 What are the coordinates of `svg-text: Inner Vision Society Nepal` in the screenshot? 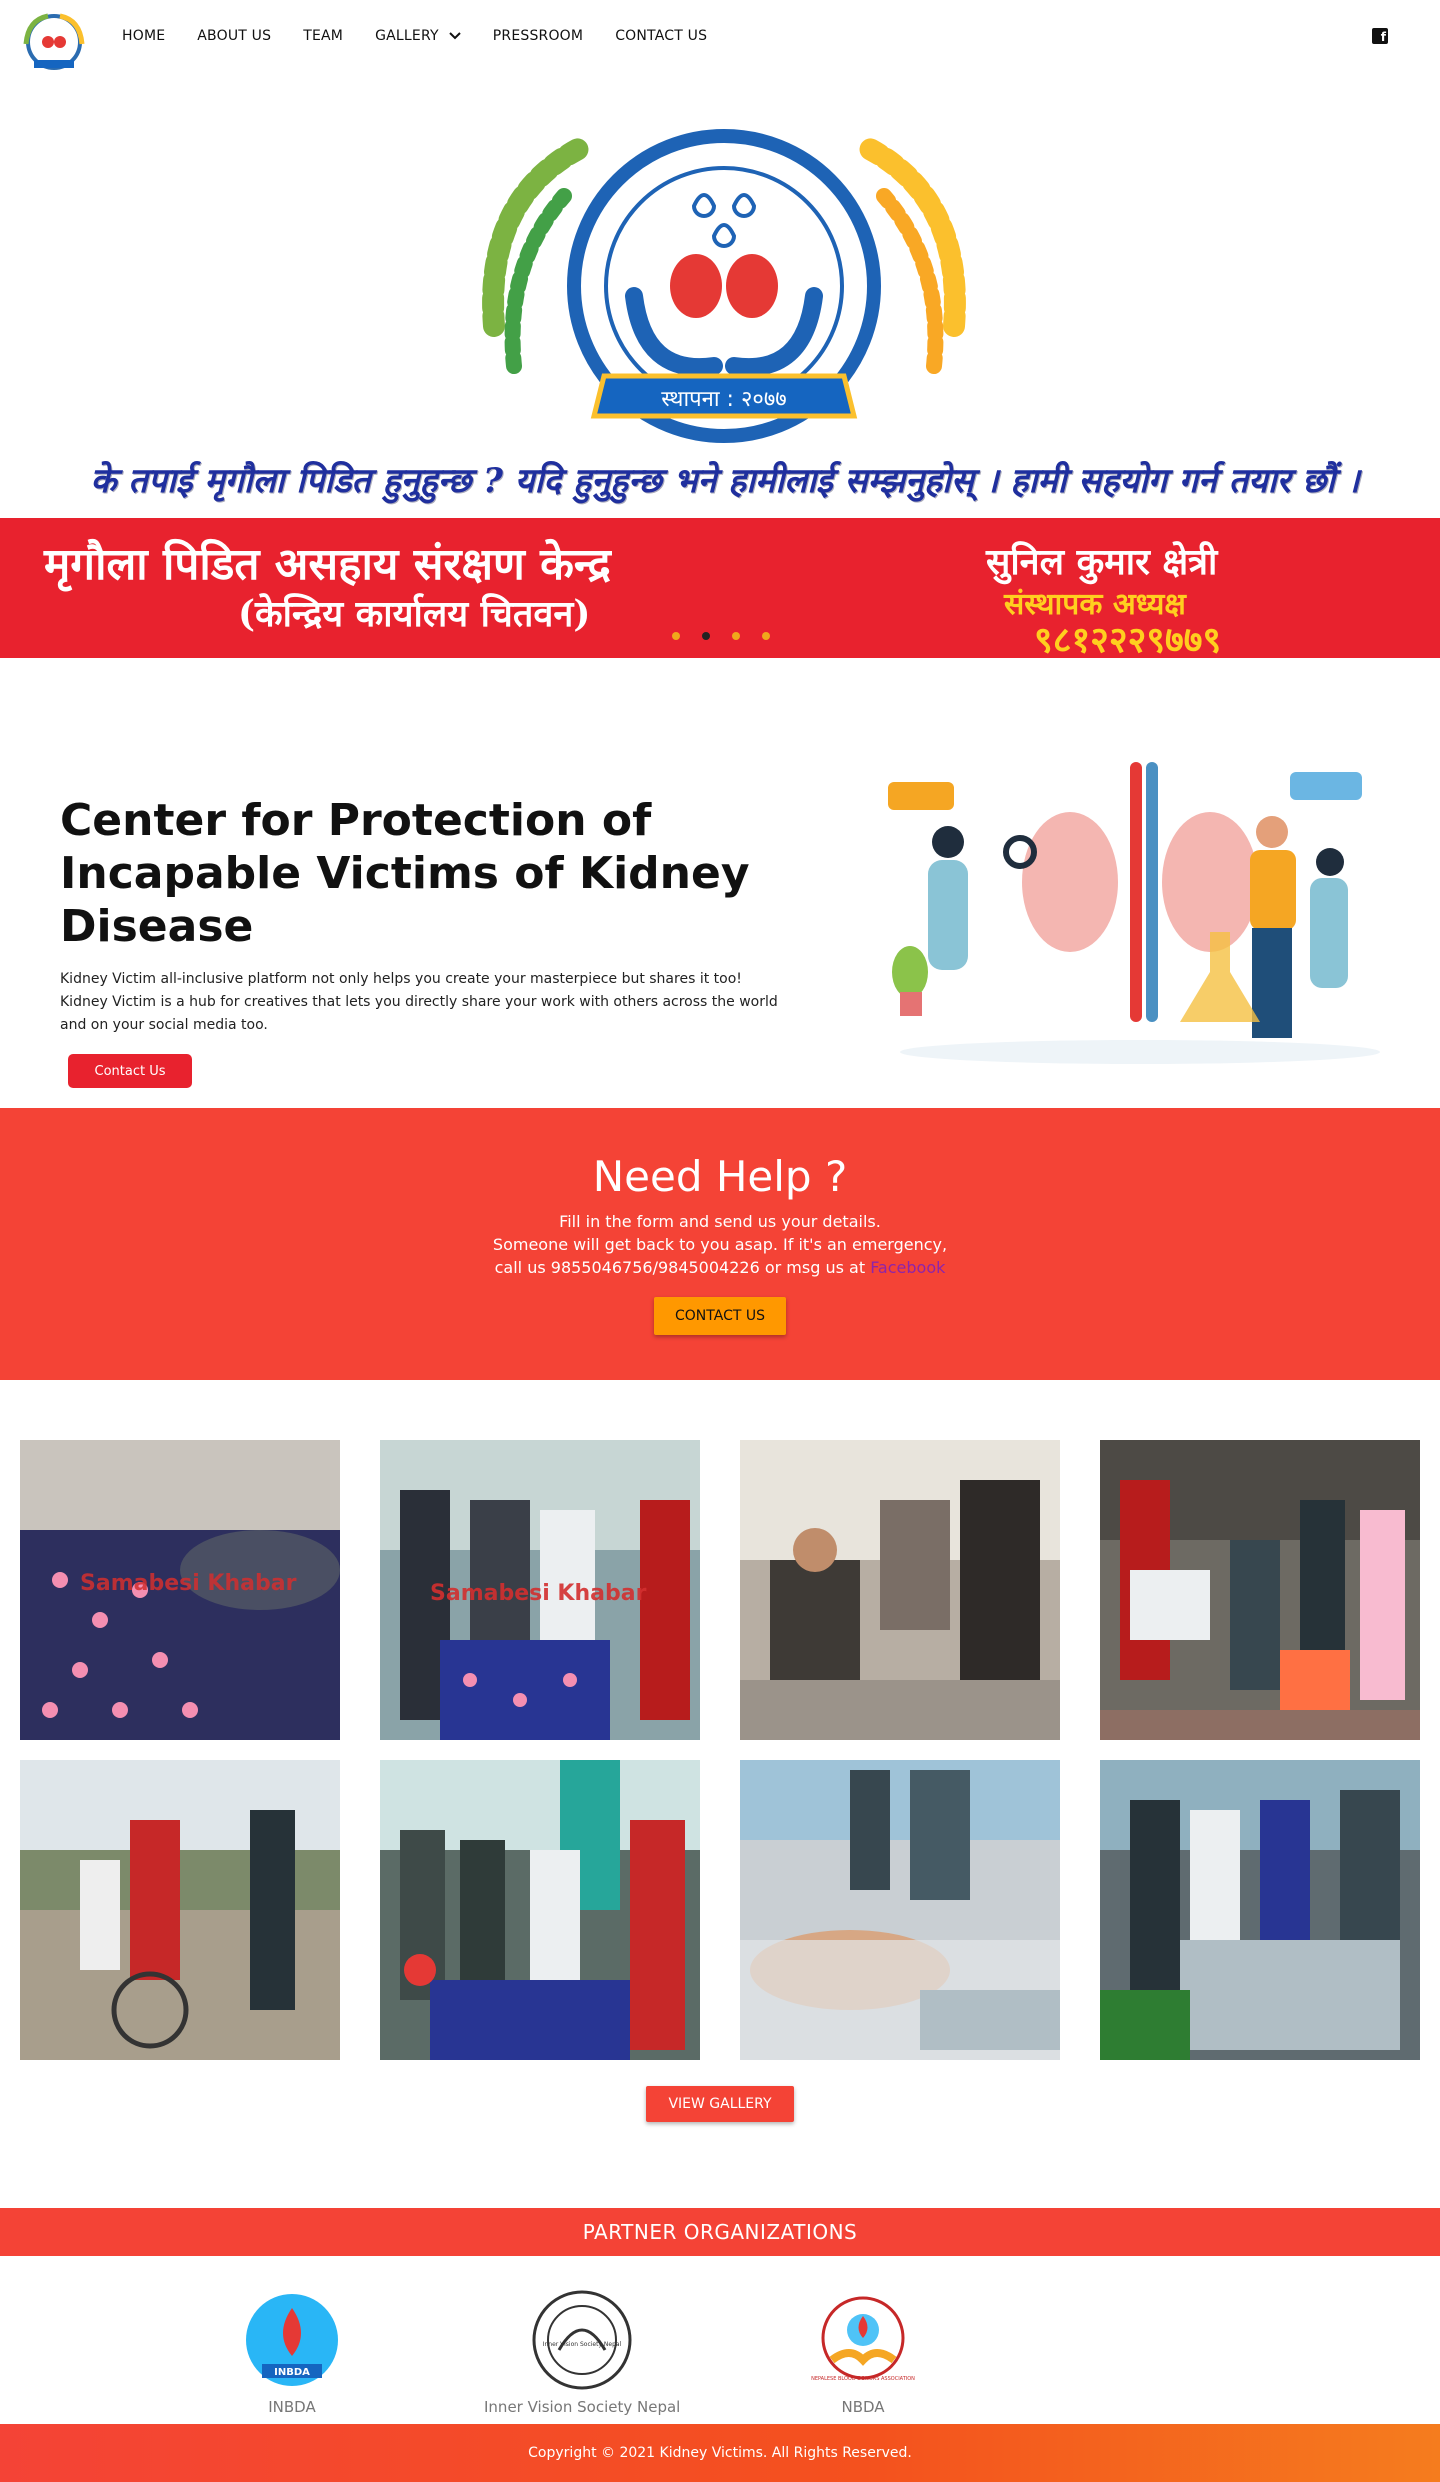 It's located at (582, 2344).